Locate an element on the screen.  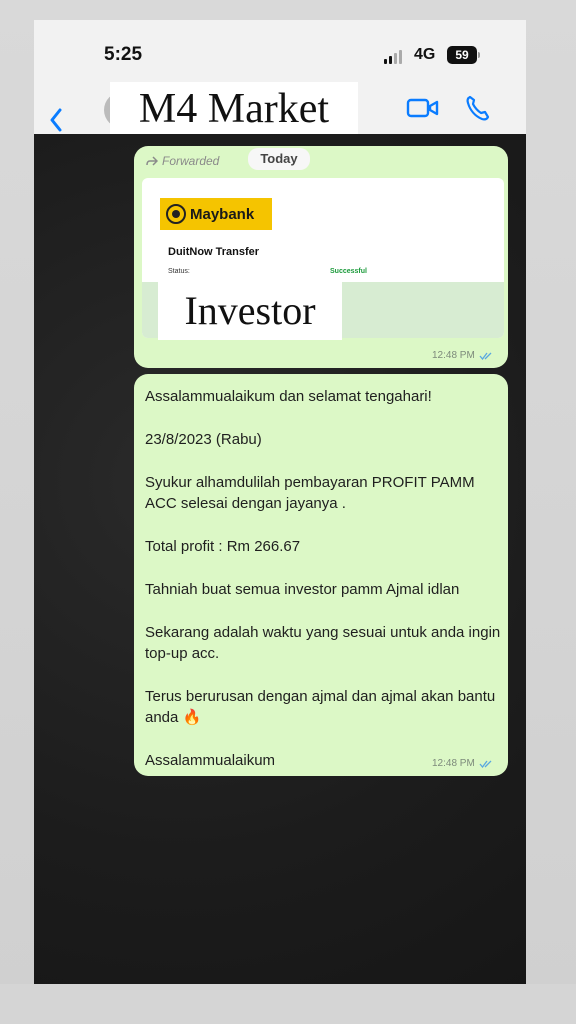
status-bar: 5:25 4G 59 is located at coordinates (280, 55).